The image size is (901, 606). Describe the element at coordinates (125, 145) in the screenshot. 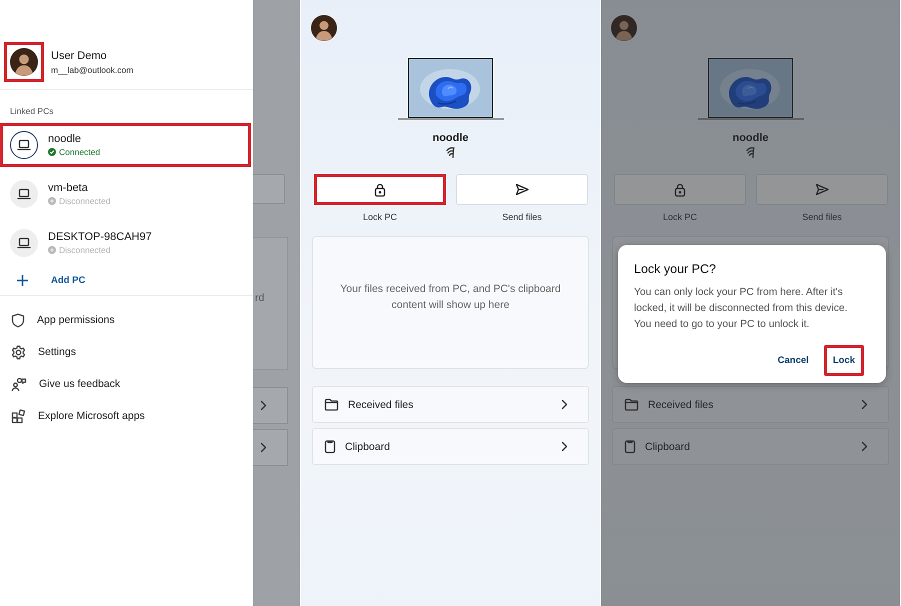

I see `pc-list-item: noodle Connected` at that location.